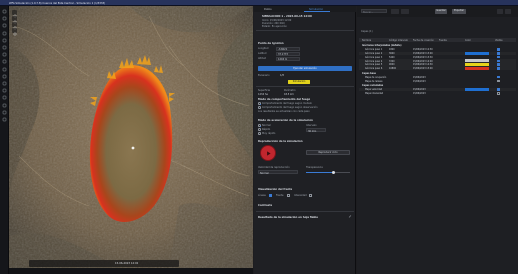 This screenshot has width=518, height=274. Describe the element at coordinates (4, 33) in the screenshot. I see `pin-icon` at that location.